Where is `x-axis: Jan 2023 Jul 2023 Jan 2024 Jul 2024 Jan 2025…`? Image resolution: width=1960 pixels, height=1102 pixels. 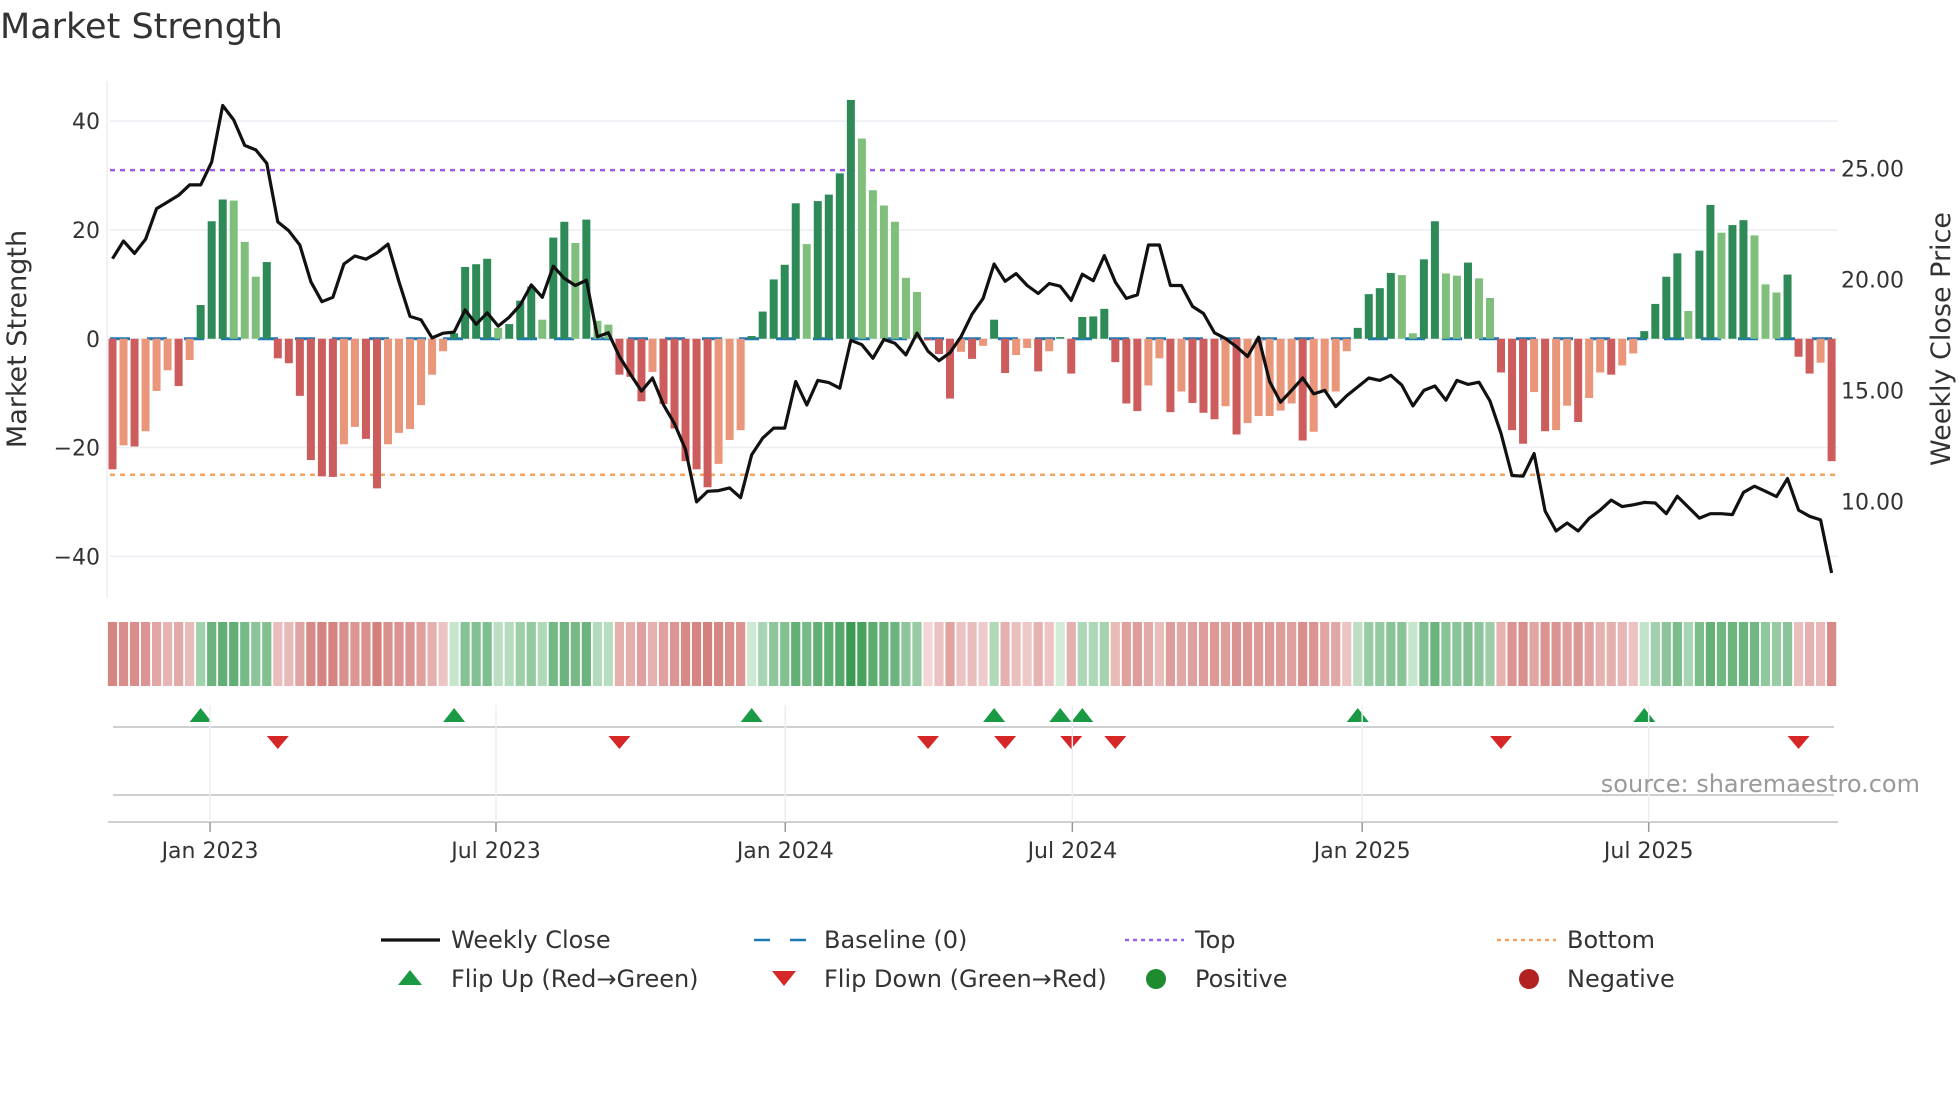
x-axis: Jan 2023 Jul 2023 Jan 2024 Jul 2024 Jan 2025… is located at coordinates (973, 784).